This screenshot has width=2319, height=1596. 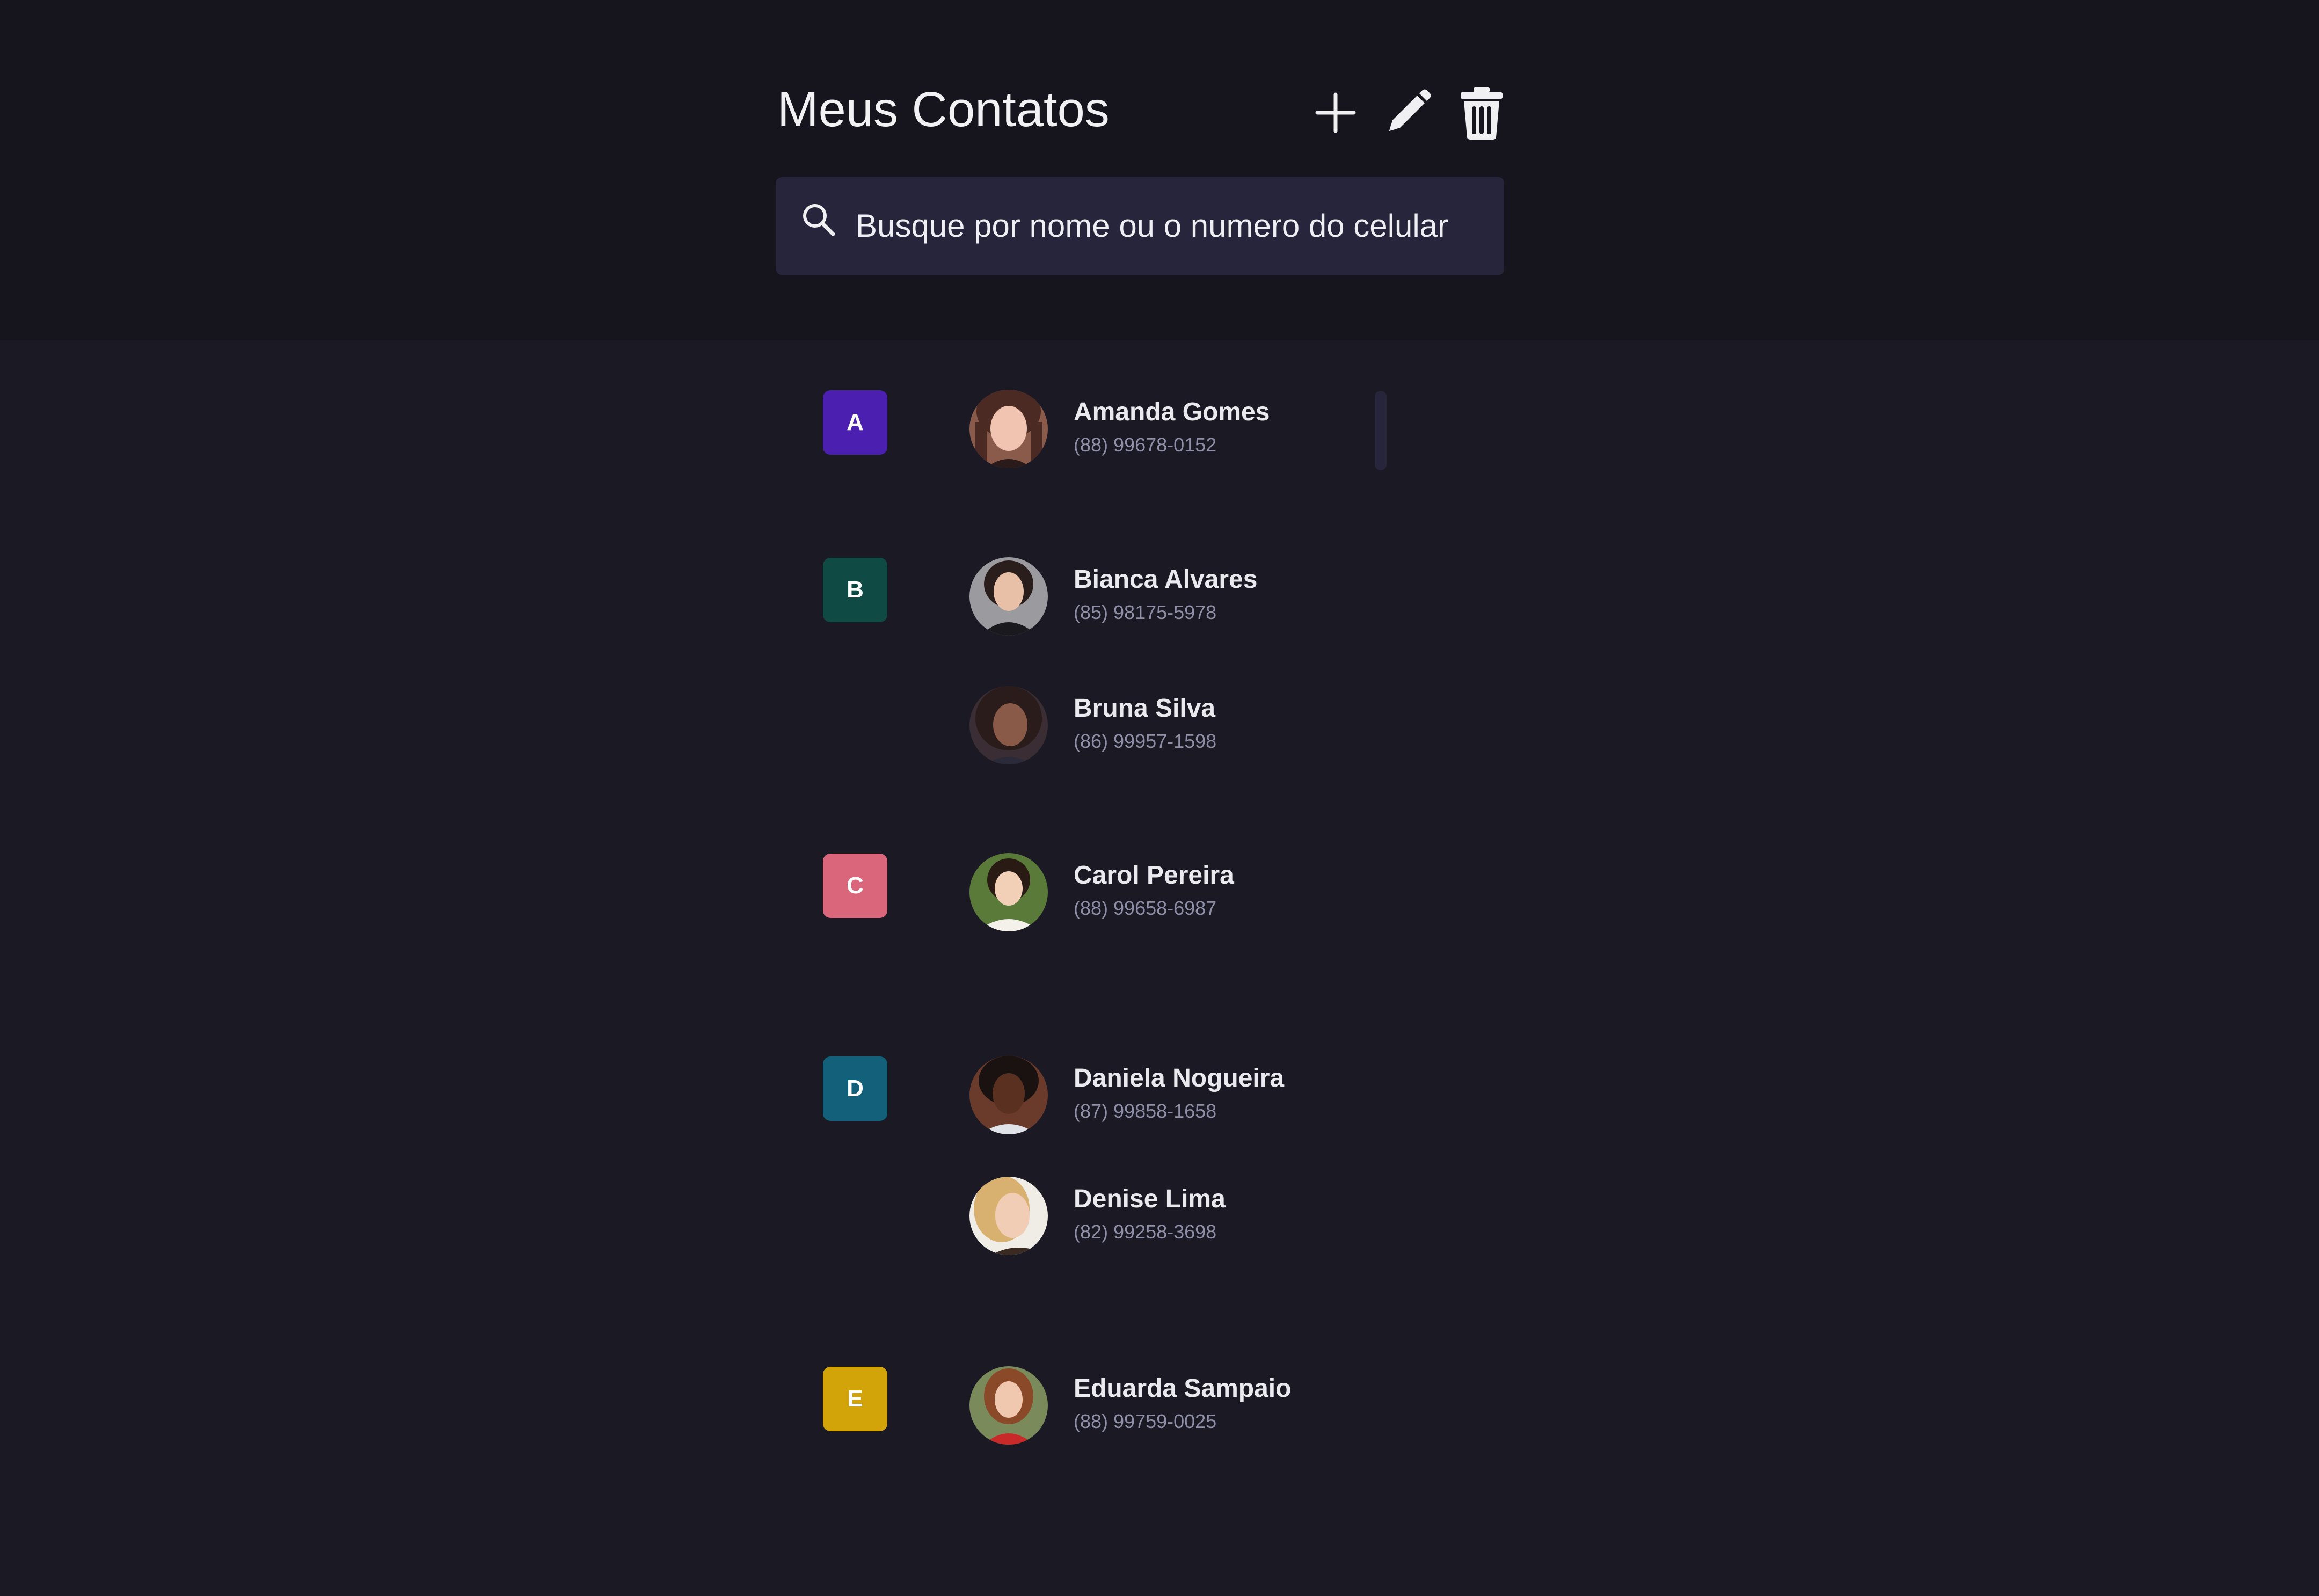 What do you see at coordinates (1172, 225) in the screenshot?
I see `search-input` at bounding box center [1172, 225].